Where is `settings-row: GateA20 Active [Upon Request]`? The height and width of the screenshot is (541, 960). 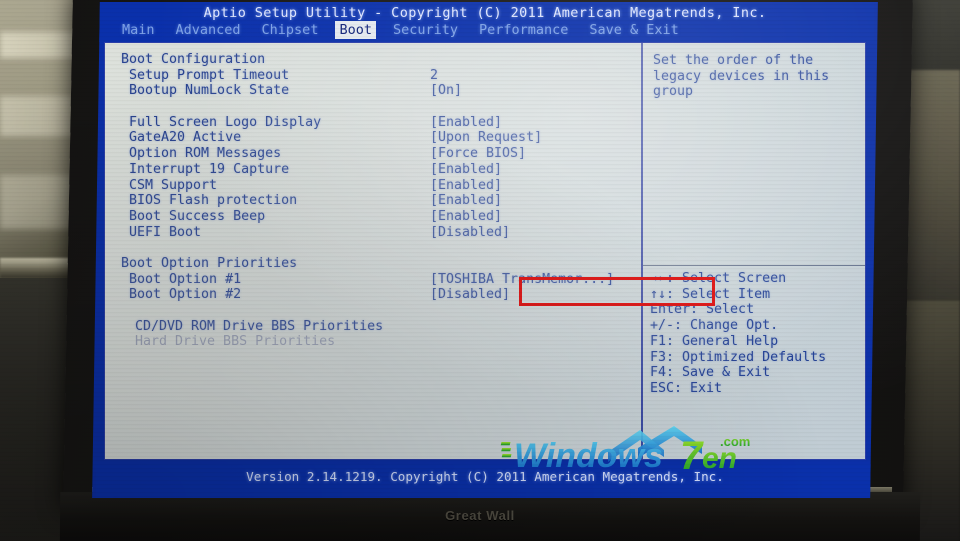 settings-row: GateA20 Active [Upon Request] is located at coordinates (379, 138).